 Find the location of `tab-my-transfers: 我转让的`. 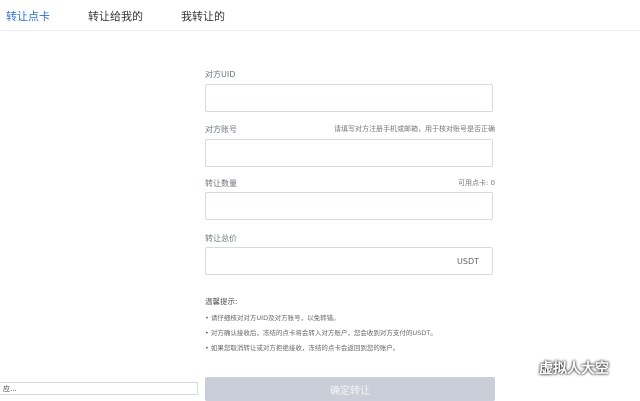

tab-my-transfers: 我转让的 is located at coordinates (203, 16).